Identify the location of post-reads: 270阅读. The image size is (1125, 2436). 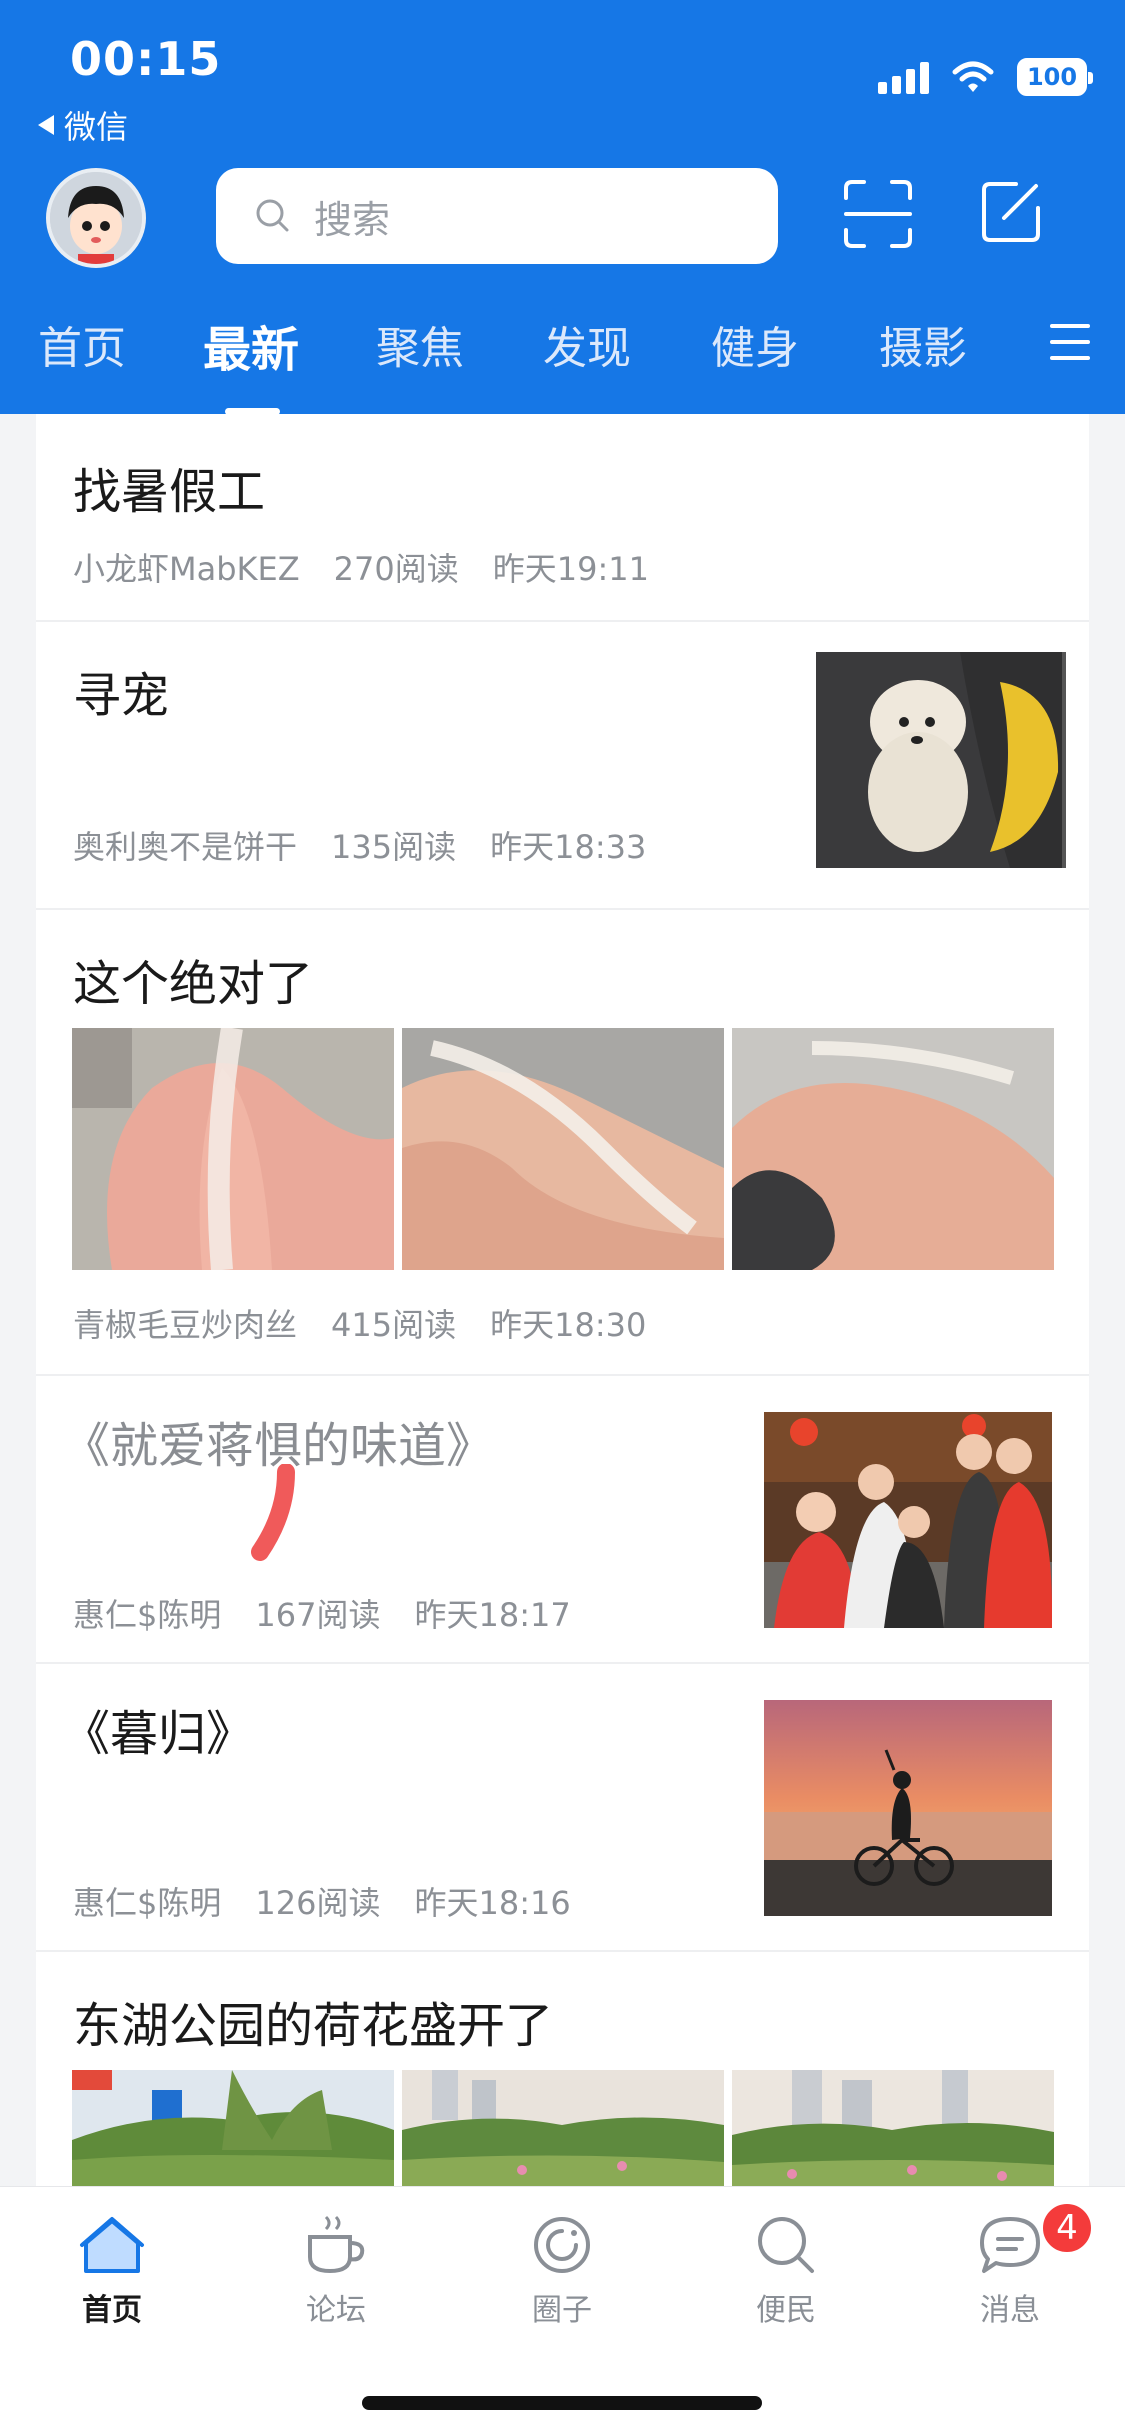
(396, 569).